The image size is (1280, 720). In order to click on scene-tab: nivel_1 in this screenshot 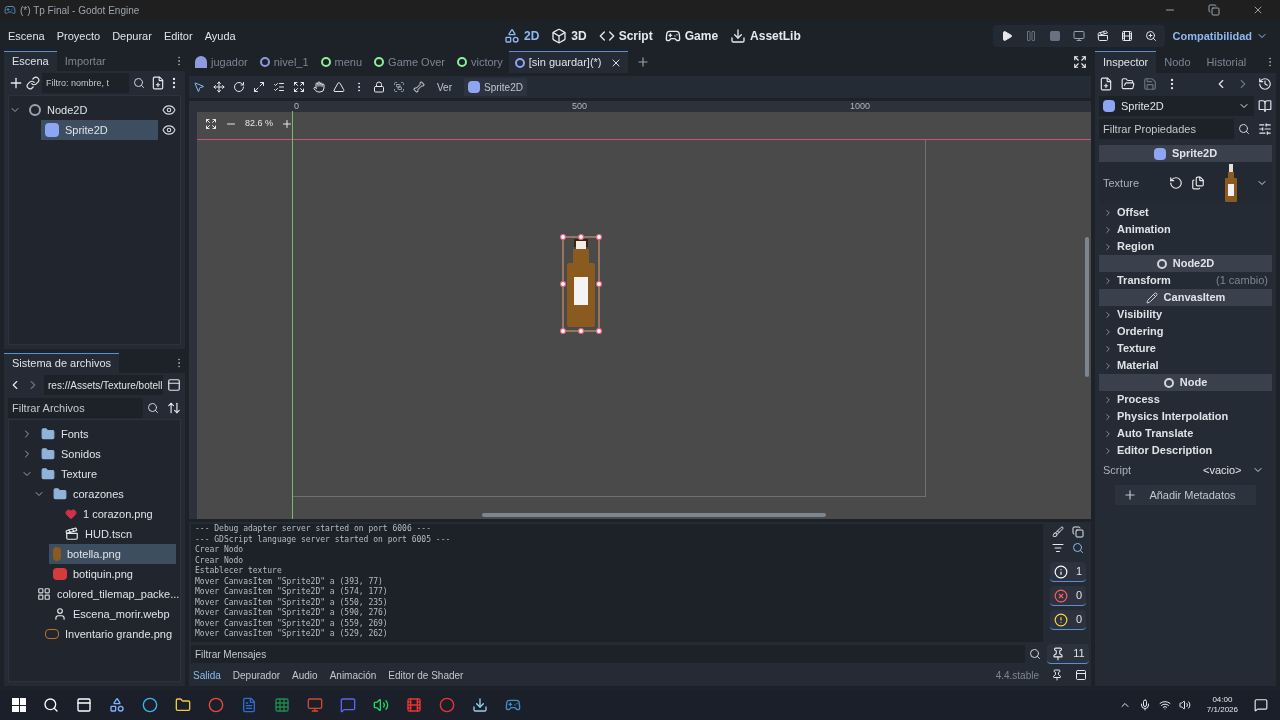, I will do `click(284, 62)`.